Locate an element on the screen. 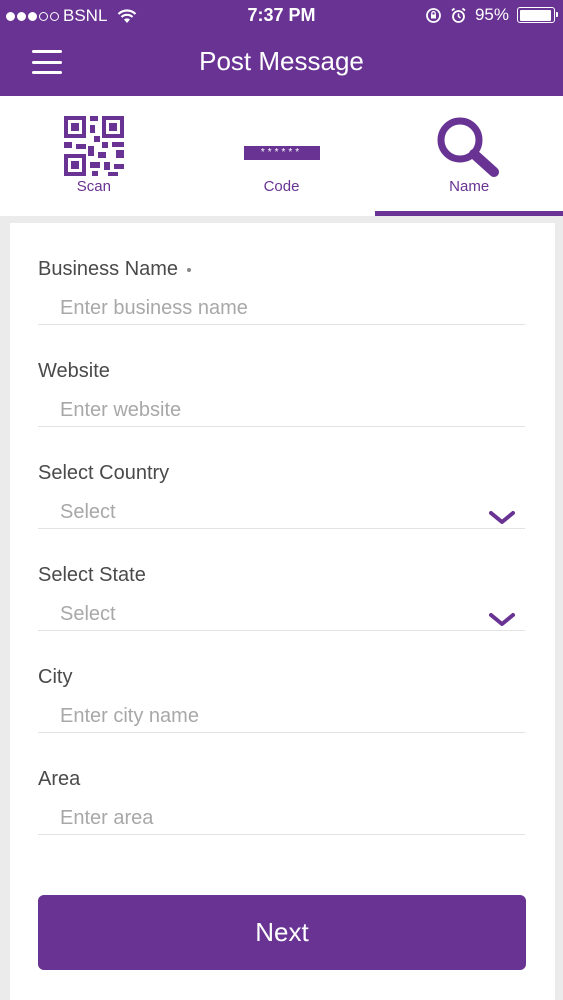 This screenshot has height=1000, width=563. website-field: Website is located at coordinates (281, 376).